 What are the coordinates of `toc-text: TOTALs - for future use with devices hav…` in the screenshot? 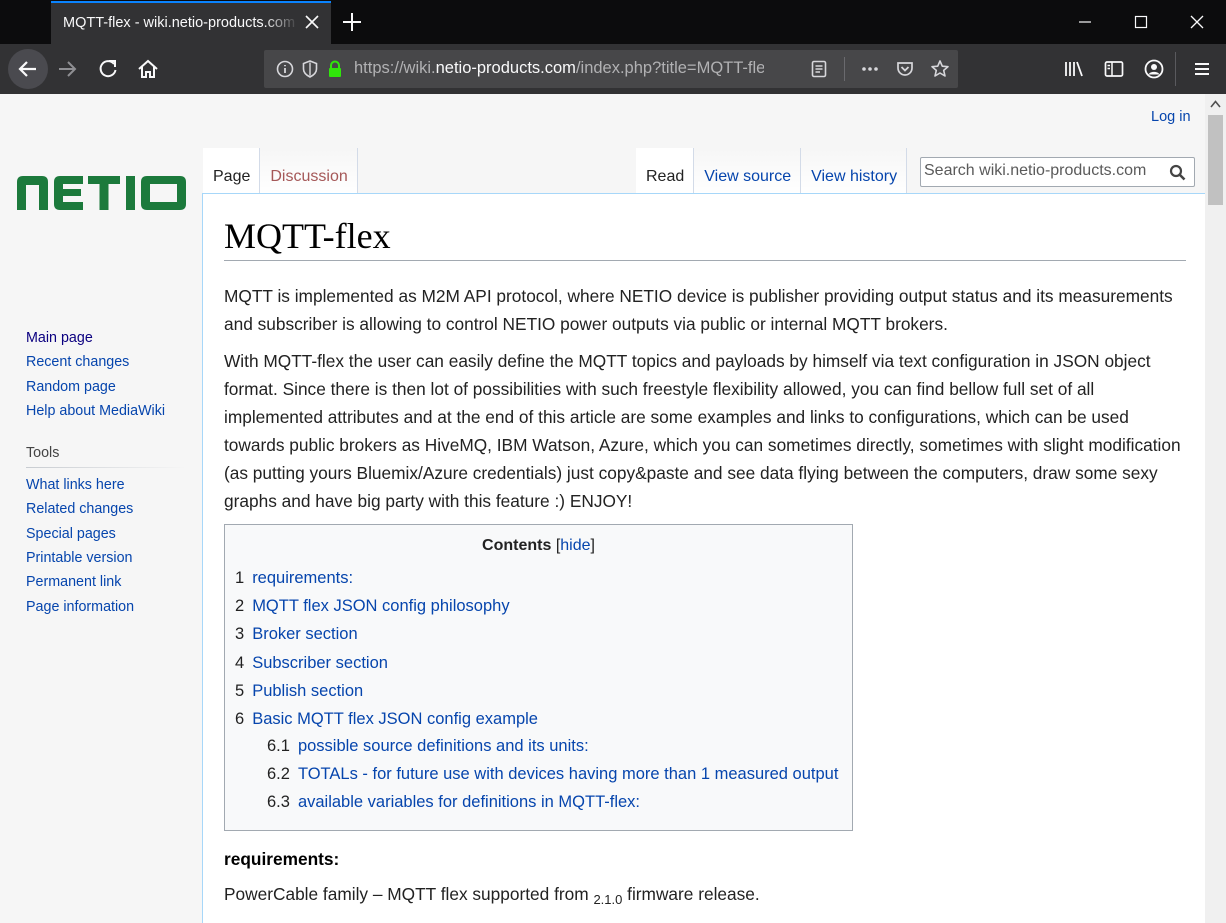 It's located at (568, 774).